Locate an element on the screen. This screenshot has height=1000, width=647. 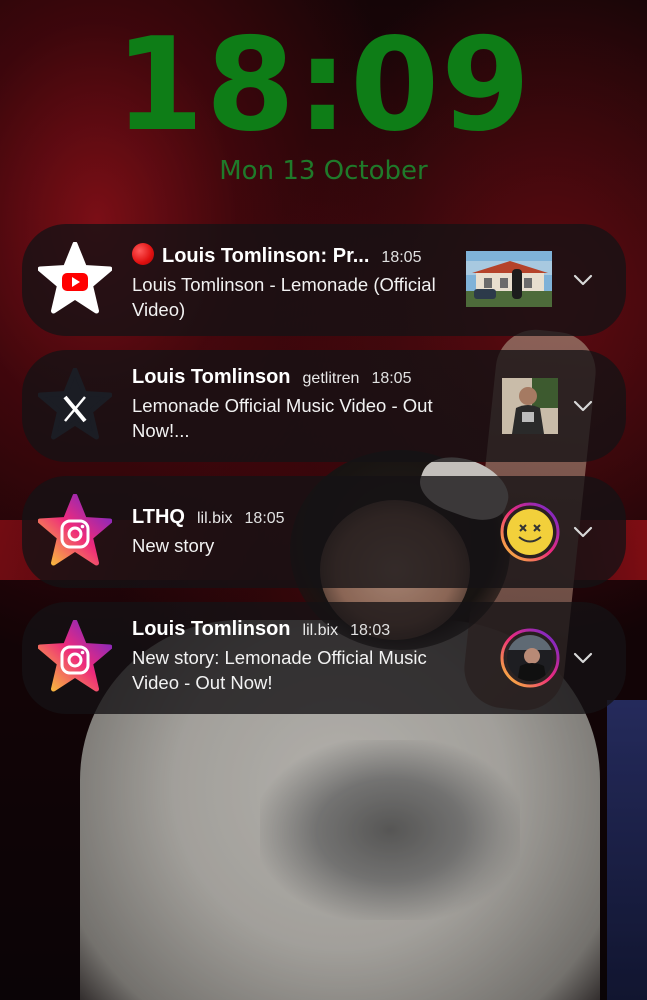
notification-title: LTHQ is located at coordinates (158, 517).